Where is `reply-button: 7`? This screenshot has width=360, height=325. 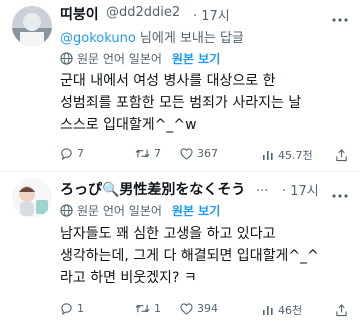 reply-button: 7 is located at coordinates (72, 153).